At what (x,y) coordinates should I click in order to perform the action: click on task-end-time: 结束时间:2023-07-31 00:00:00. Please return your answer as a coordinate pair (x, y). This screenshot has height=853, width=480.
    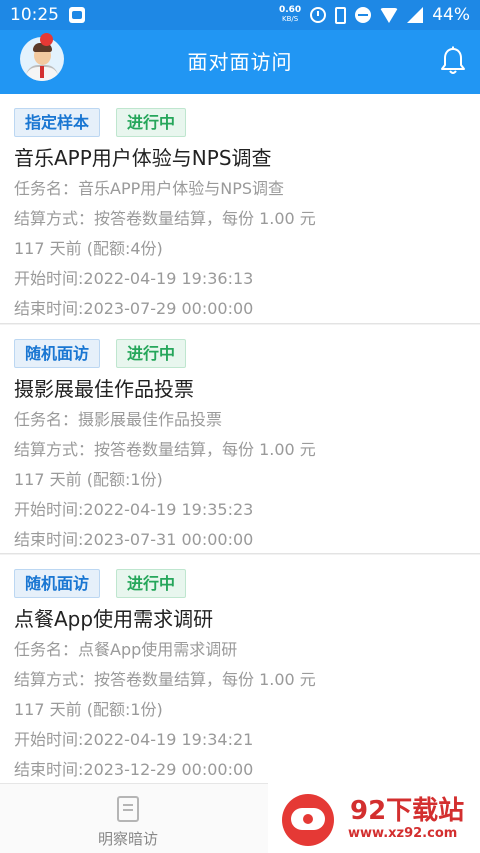
    Looking at the image, I should click on (134, 539).